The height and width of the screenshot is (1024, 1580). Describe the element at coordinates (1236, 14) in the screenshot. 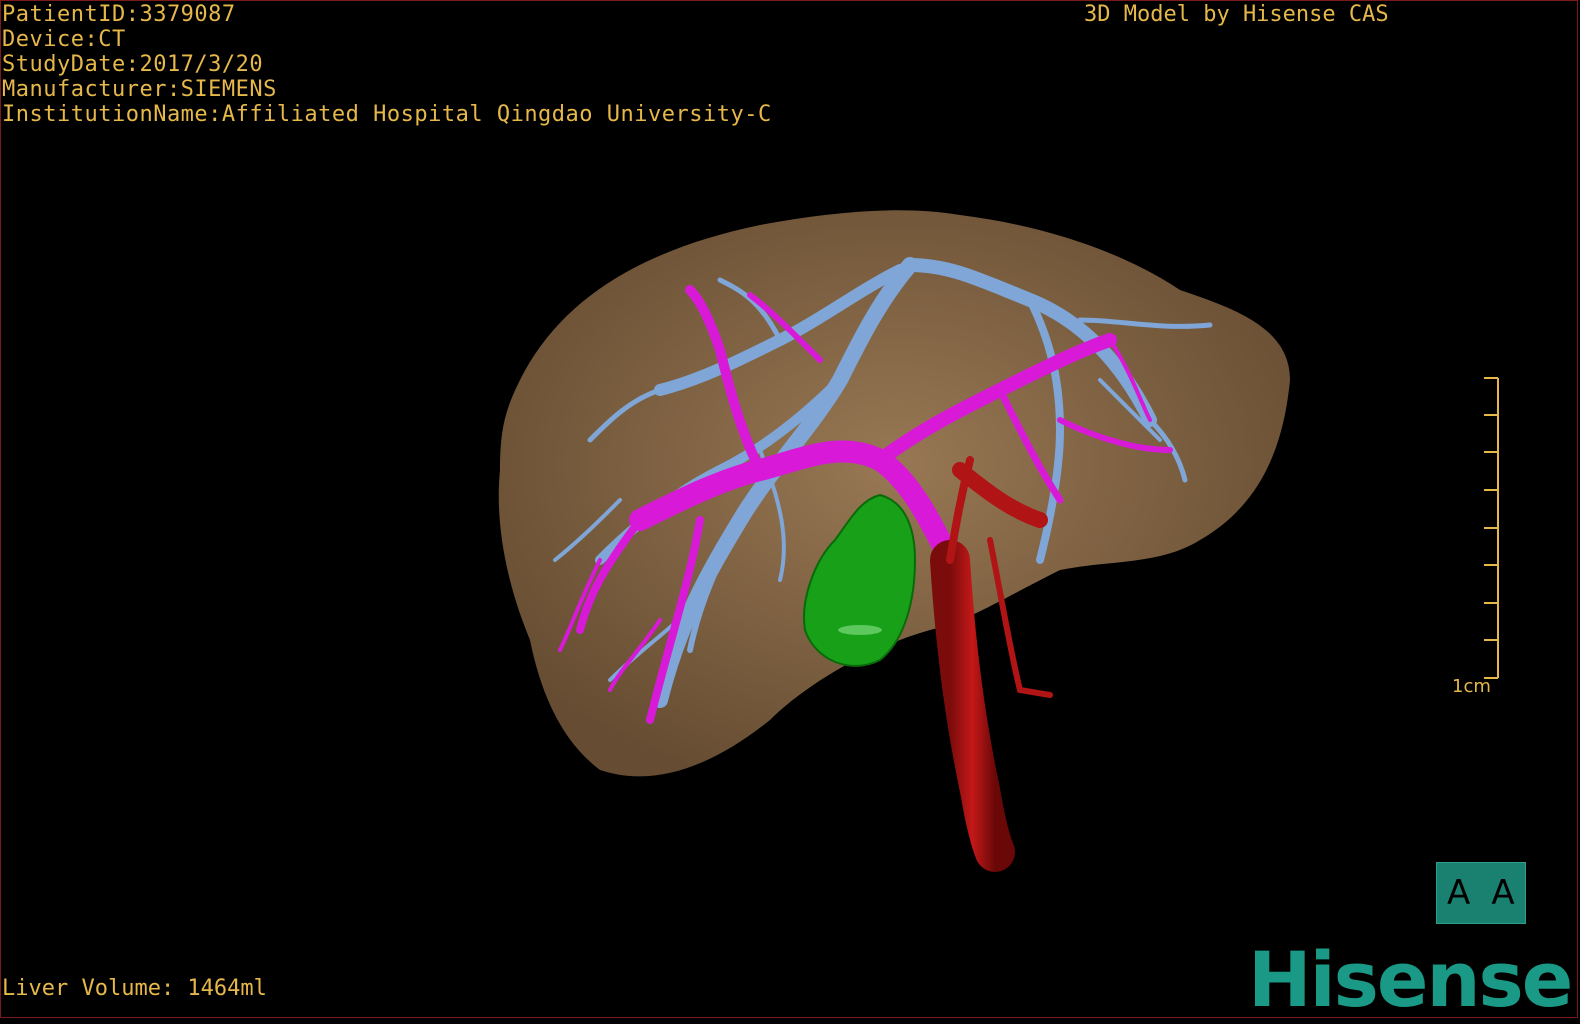

I see `model-credit: 3D Model by Hisense CAS` at that location.